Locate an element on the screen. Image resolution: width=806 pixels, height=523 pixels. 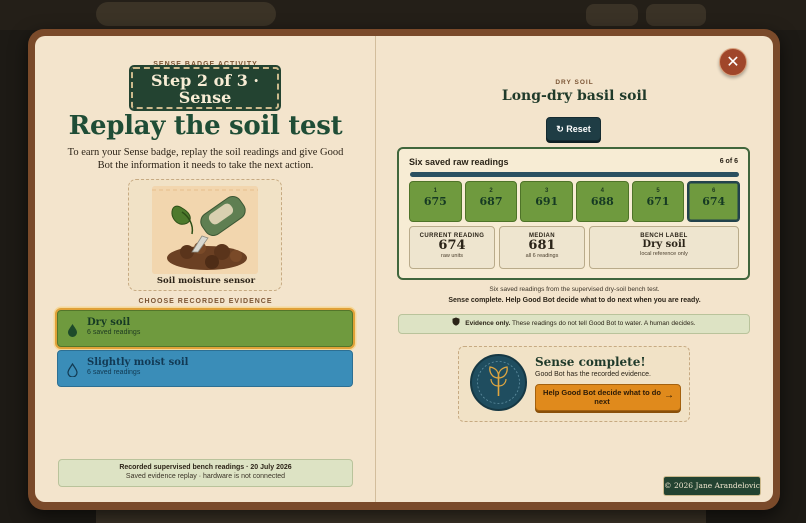
sensor-caption: Soil moisture sensor is located at coordinates (206, 281).